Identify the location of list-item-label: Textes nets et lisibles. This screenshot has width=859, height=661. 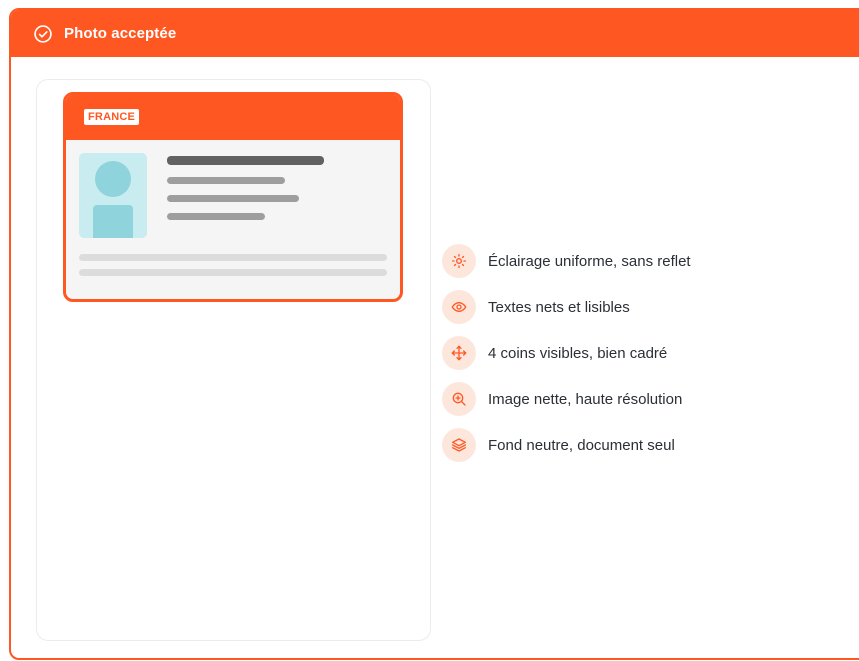
(559, 307).